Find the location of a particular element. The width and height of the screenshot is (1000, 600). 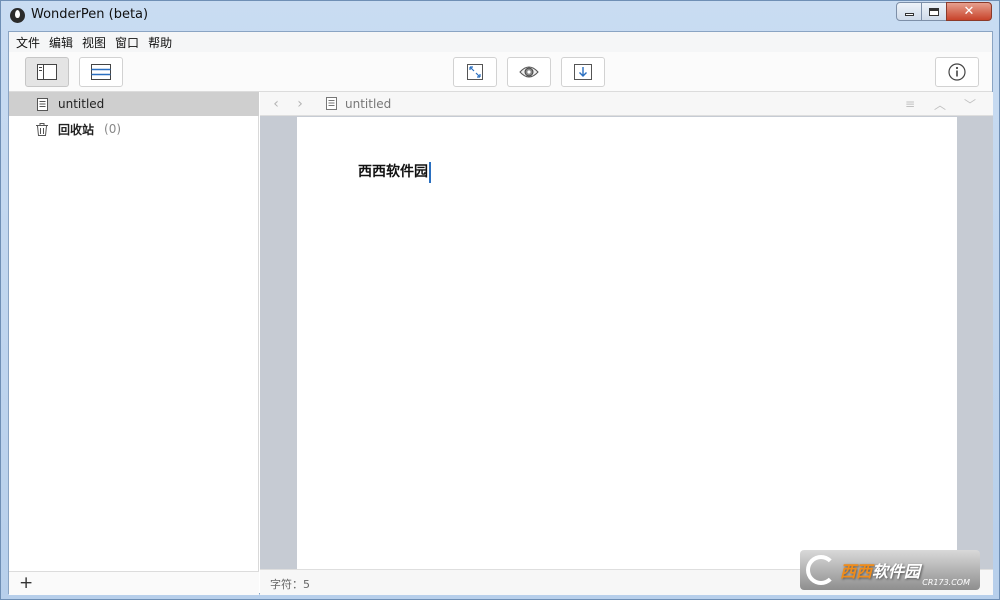

title-bar: WonderPen (beta) ✕ is located at coordinates (500, 16).